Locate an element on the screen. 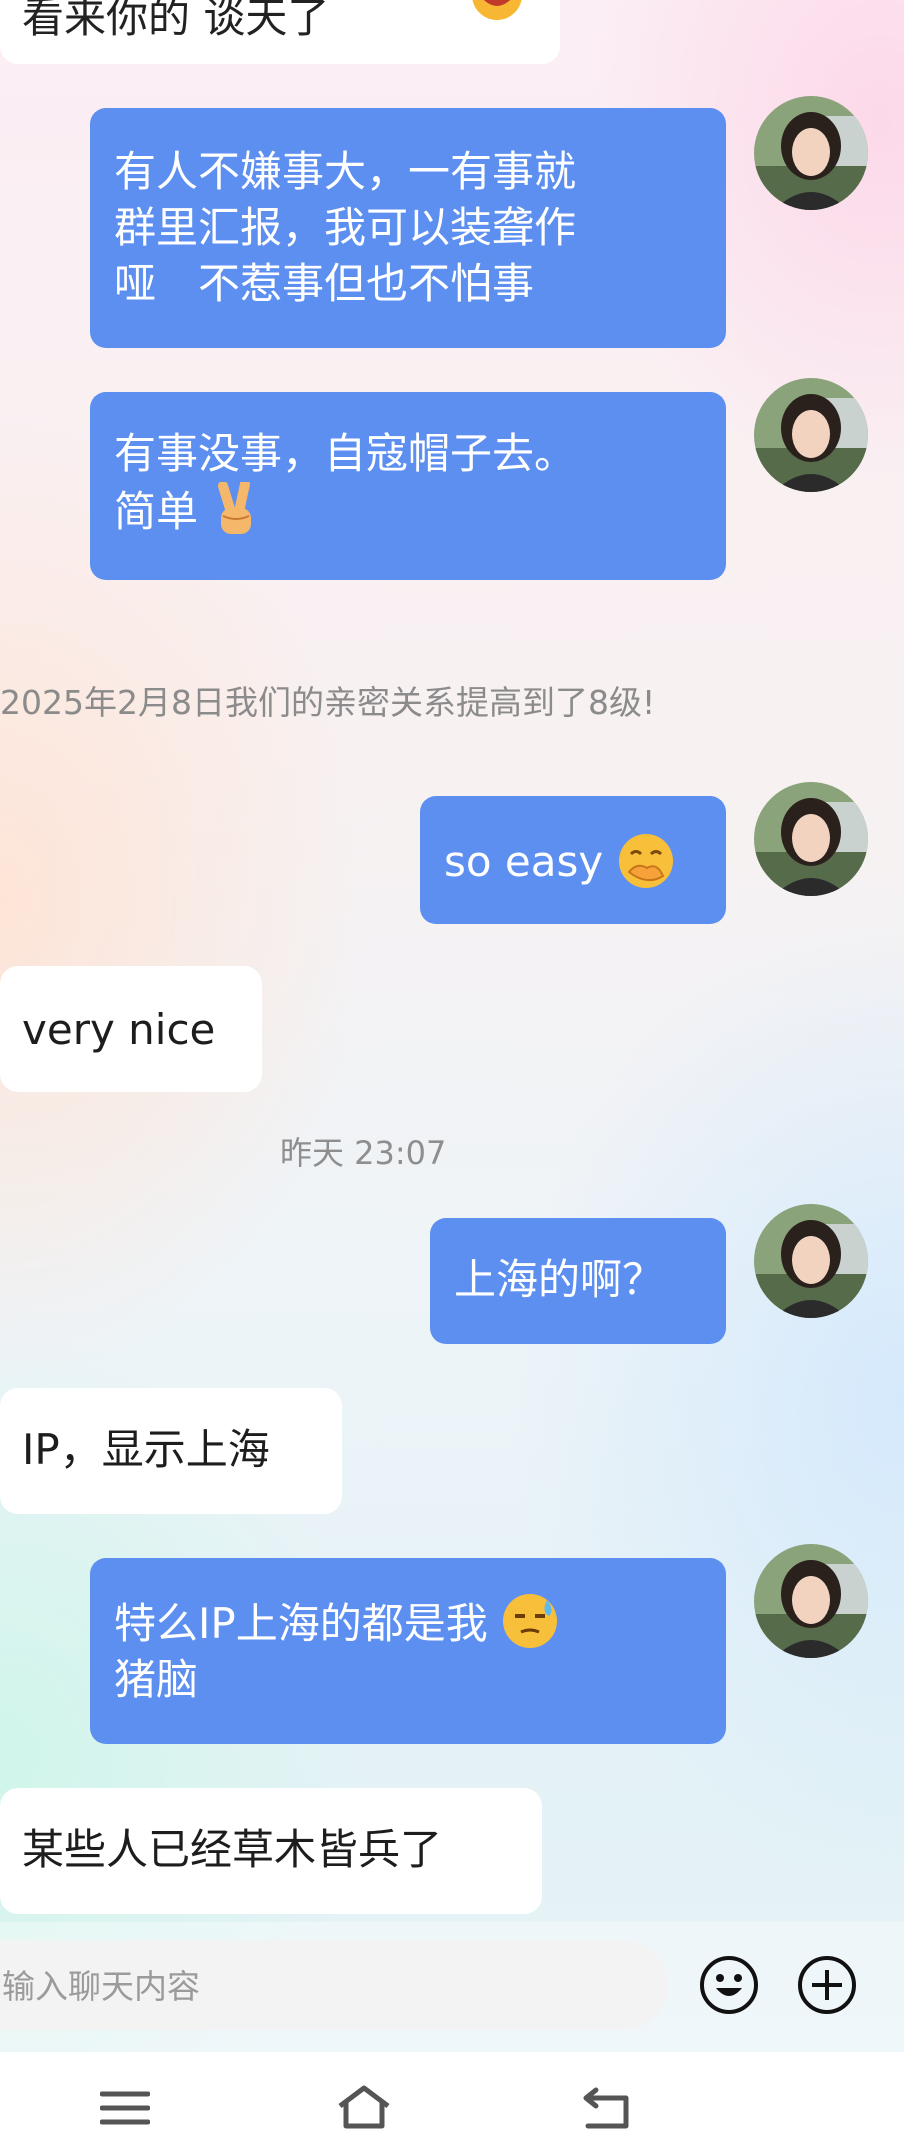  message-line: 上海的啊？ is located at coordinates (559, 1279).